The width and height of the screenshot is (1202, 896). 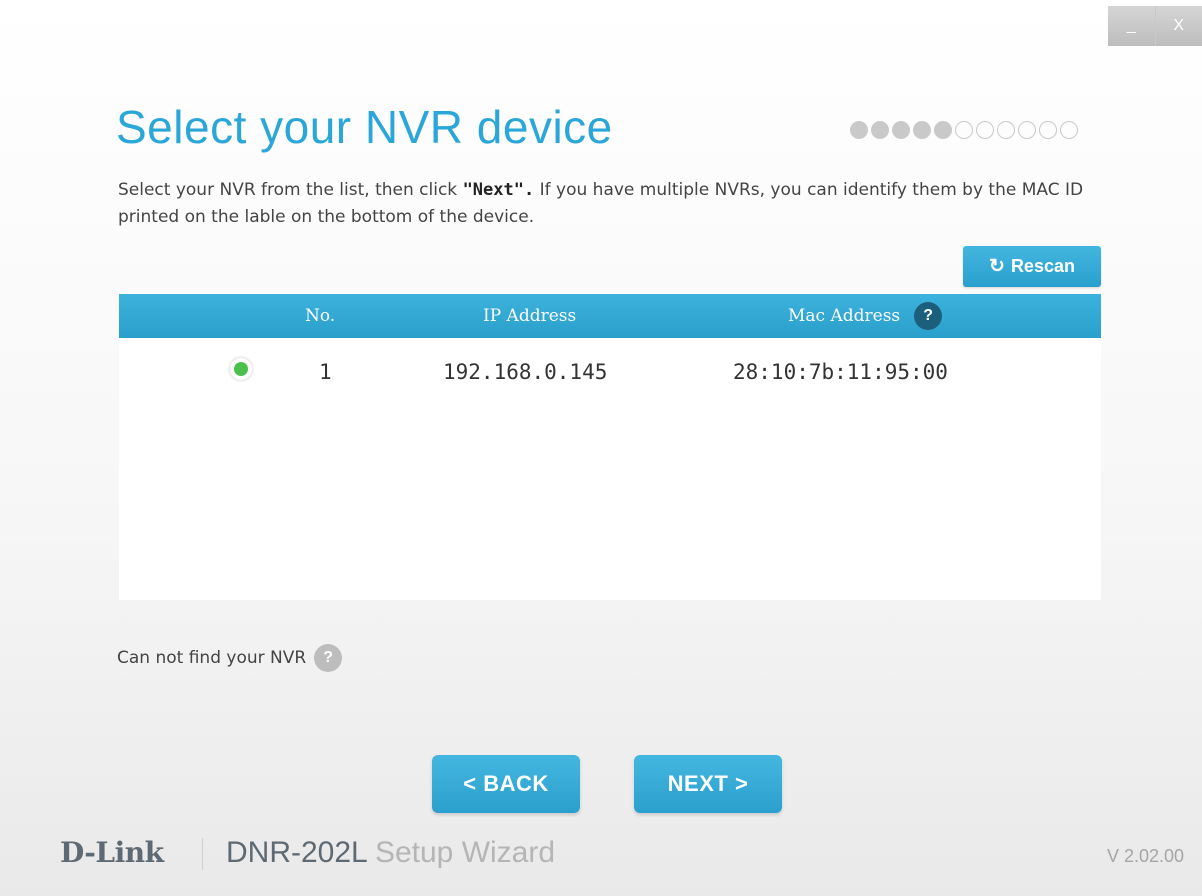 What do you see at coordinates (1132, 26) in the screenshot?
I see `minimize-button: _` at bounding box center [1132, 26].